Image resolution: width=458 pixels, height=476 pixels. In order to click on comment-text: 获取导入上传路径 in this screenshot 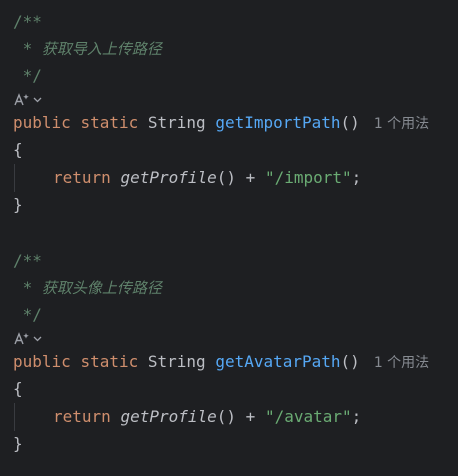, I will do `click(101, 49)`.